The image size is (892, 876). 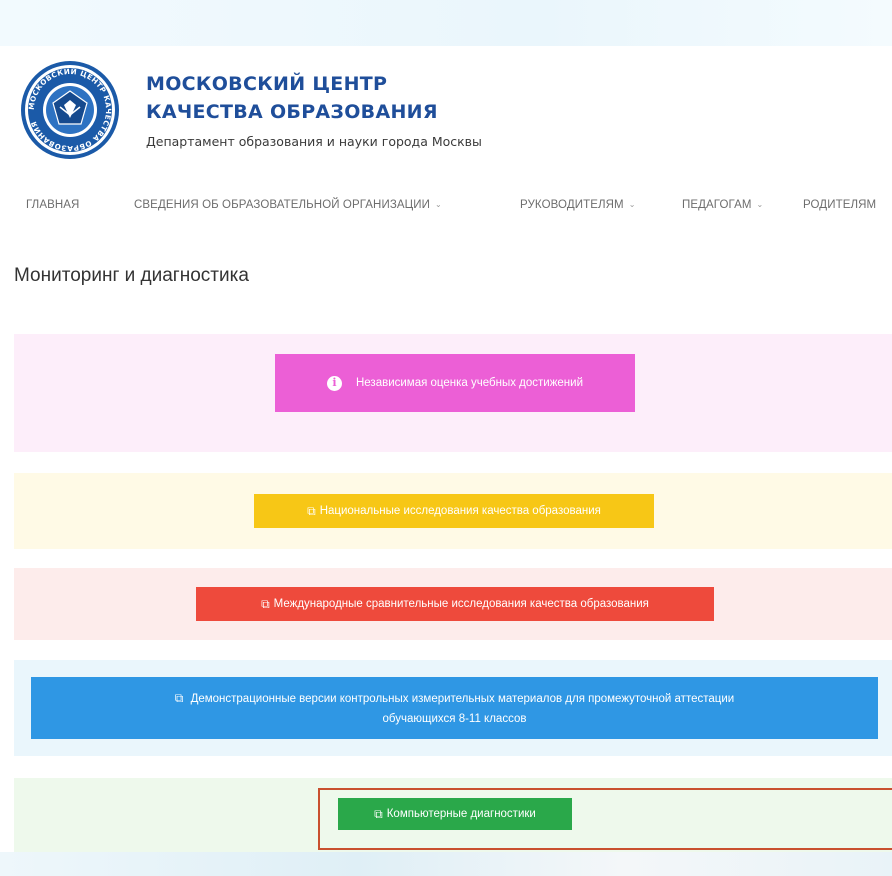 What do you see at coordinates (461, 814) in the screenshot?
I see `button-label: Компьютерные диагностики` at bounding box center [461, 814].